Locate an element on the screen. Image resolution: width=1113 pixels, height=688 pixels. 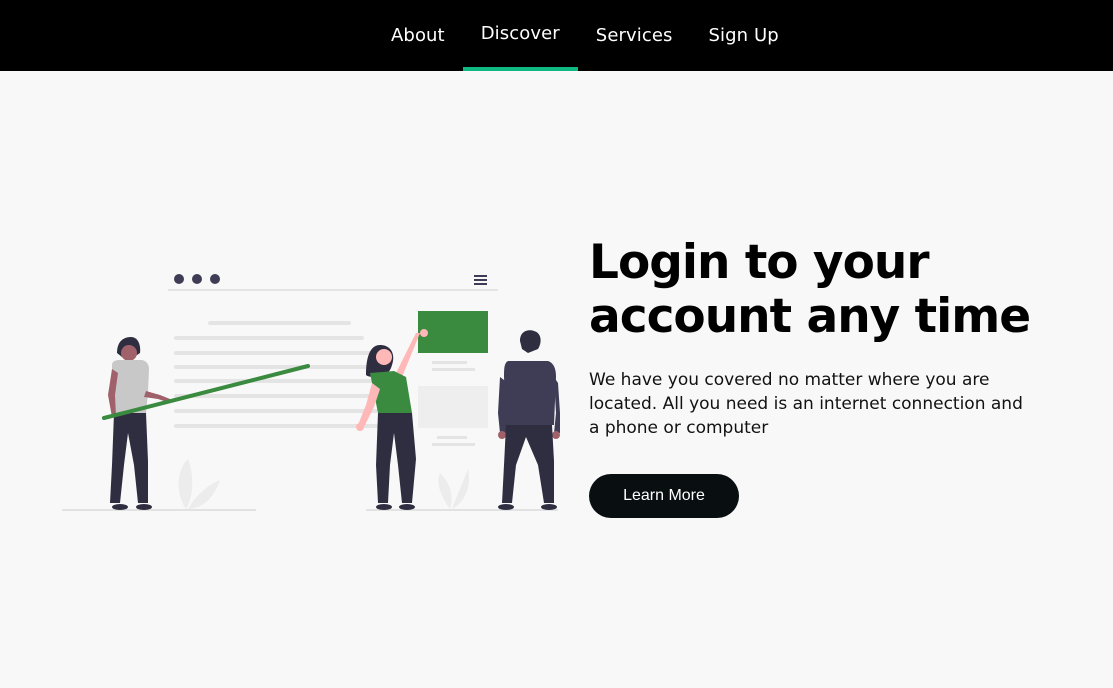
nav-menu: About Discover Services Sign Up is located at coordinates (585, 35).